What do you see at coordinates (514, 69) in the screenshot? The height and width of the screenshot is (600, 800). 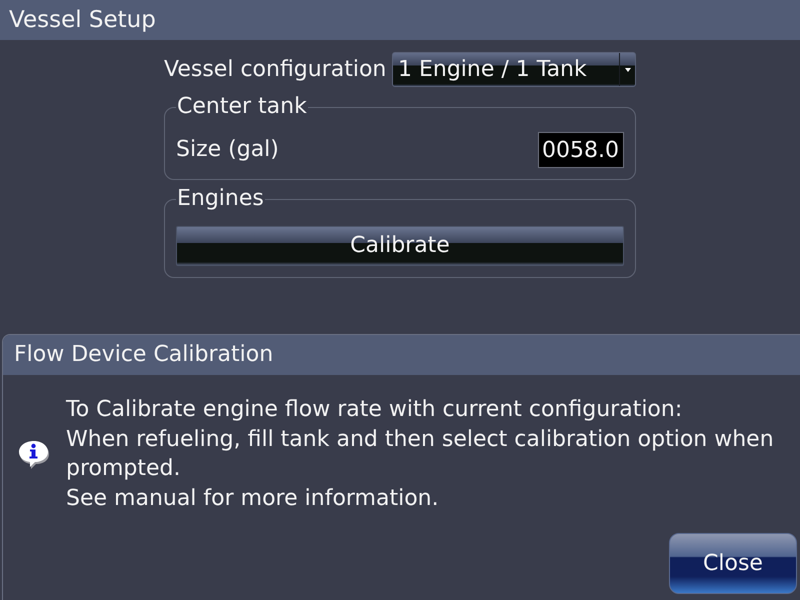 I see `configuration-dropdown: 1 Engine / 1 Tank` at bounding box center [514, 69].